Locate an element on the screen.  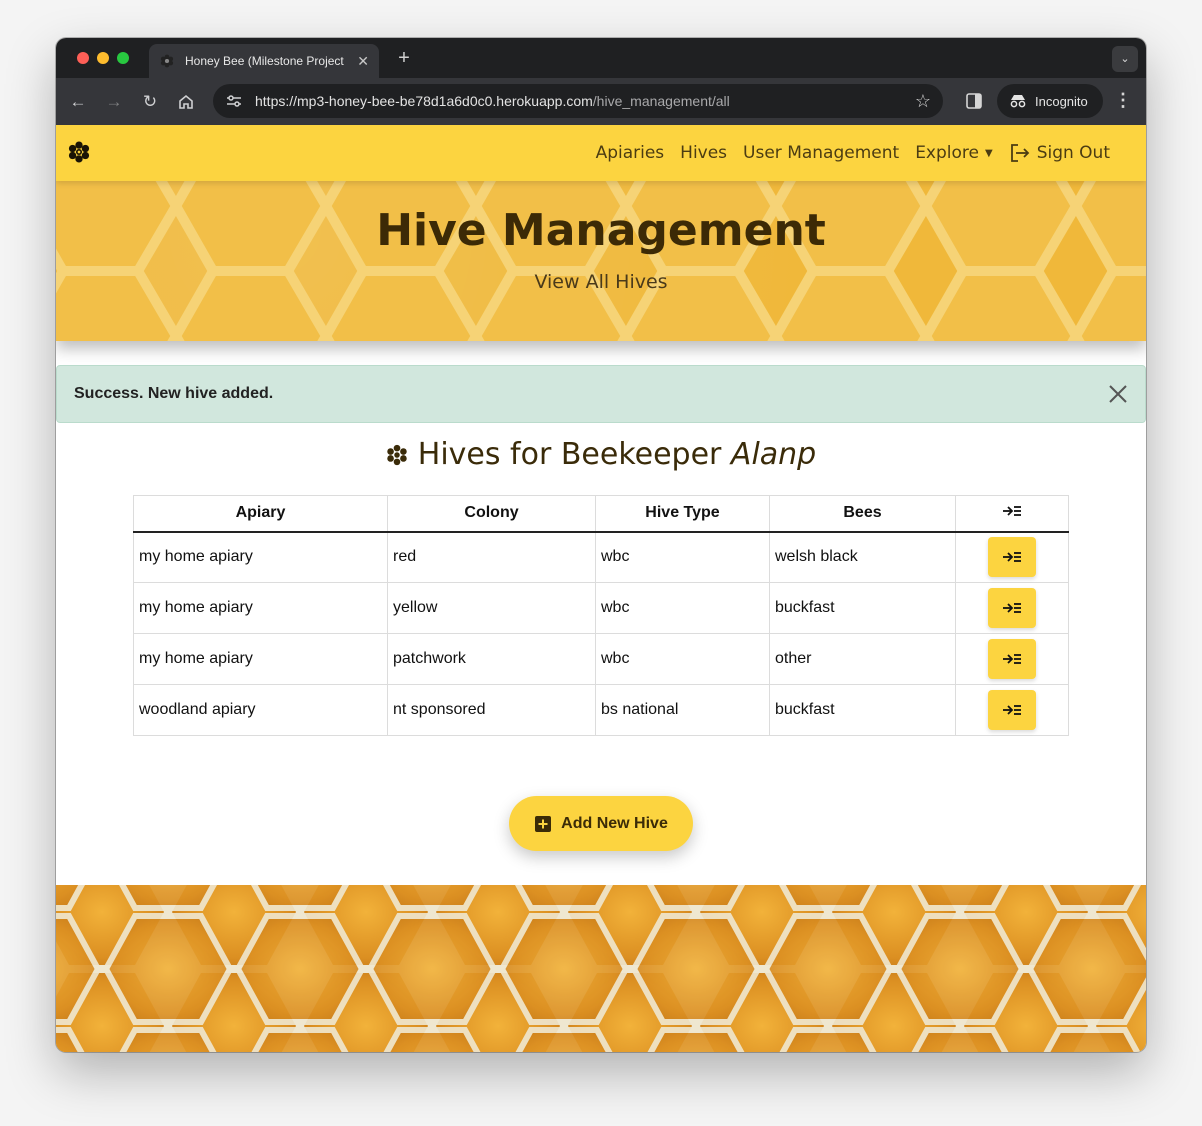
honeycomb-icon is located at coordinates (397, 454).